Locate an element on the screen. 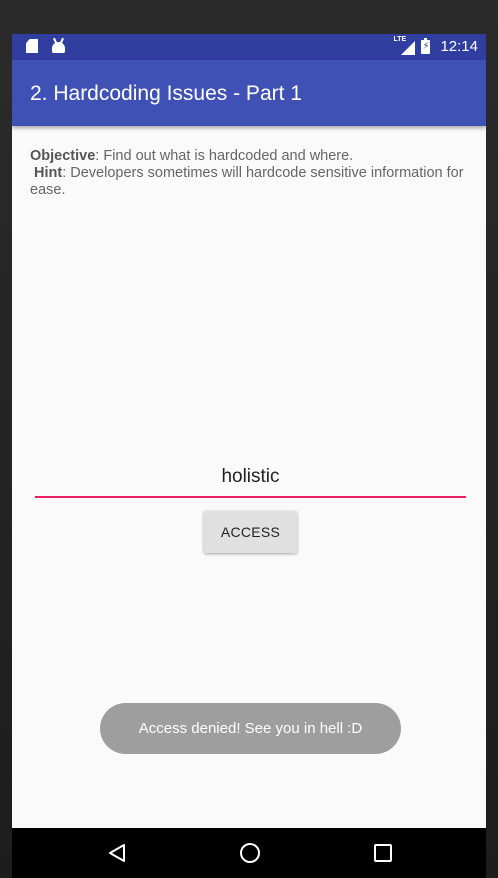  recents-icon is located at coordinates (383, 853).